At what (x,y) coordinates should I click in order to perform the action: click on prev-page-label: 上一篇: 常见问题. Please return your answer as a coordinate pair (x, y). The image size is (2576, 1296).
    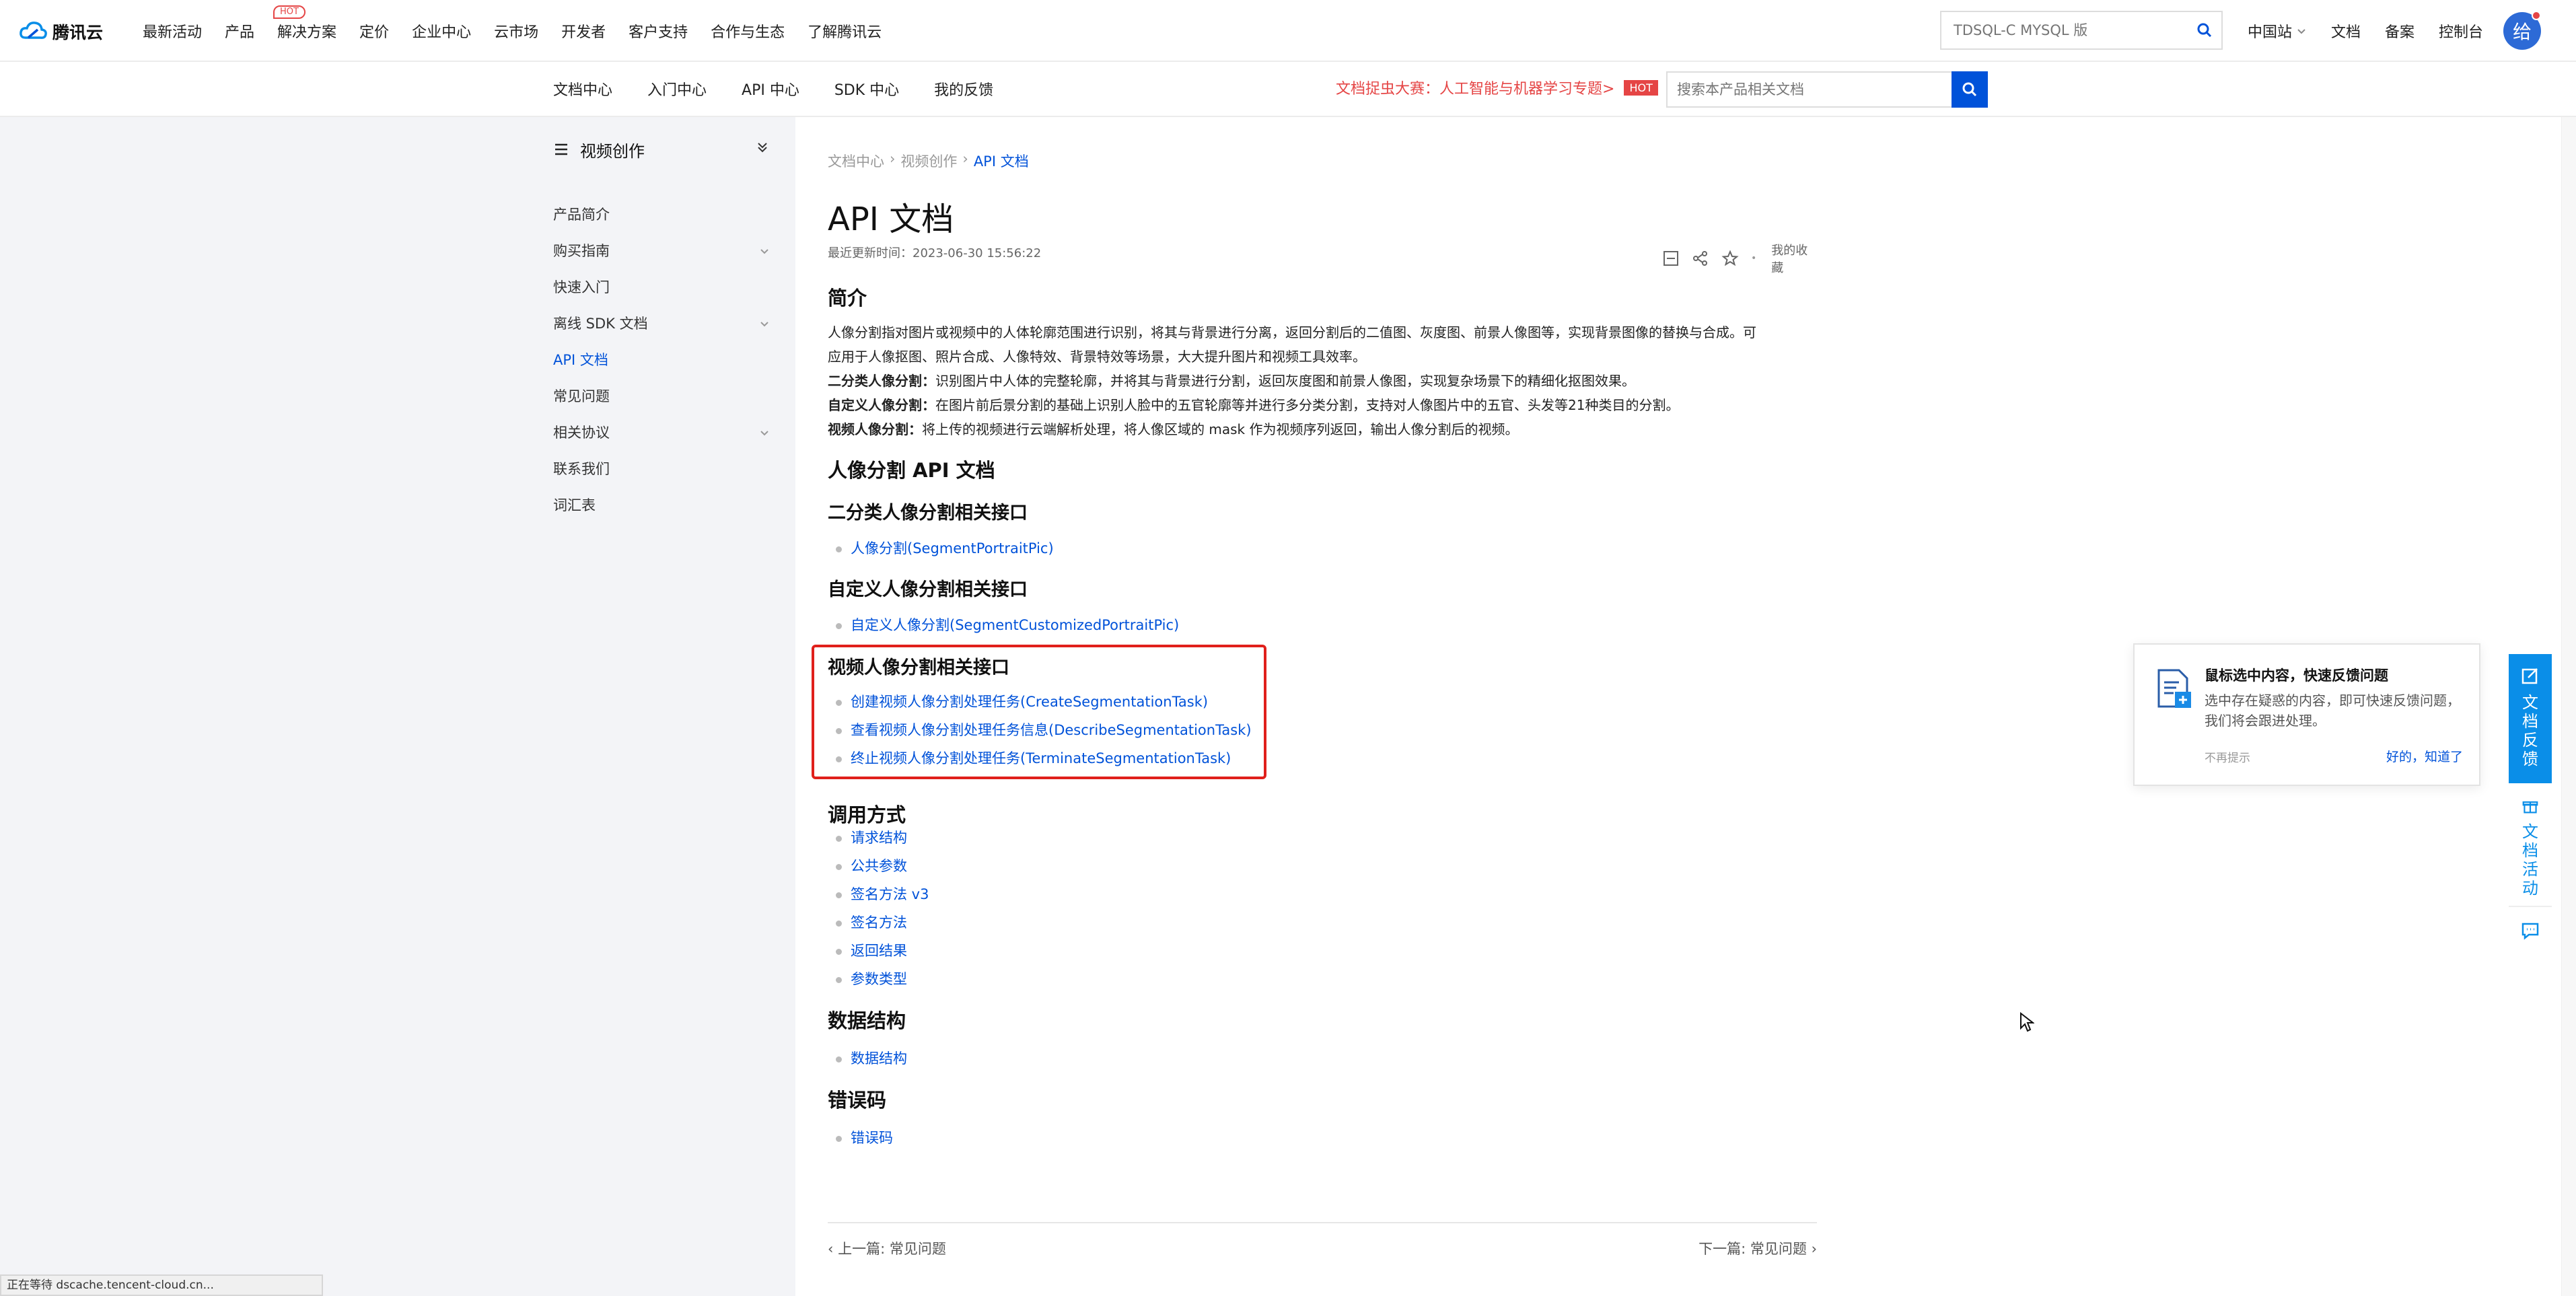
    Looking at the image, I should click on (892, 1249).